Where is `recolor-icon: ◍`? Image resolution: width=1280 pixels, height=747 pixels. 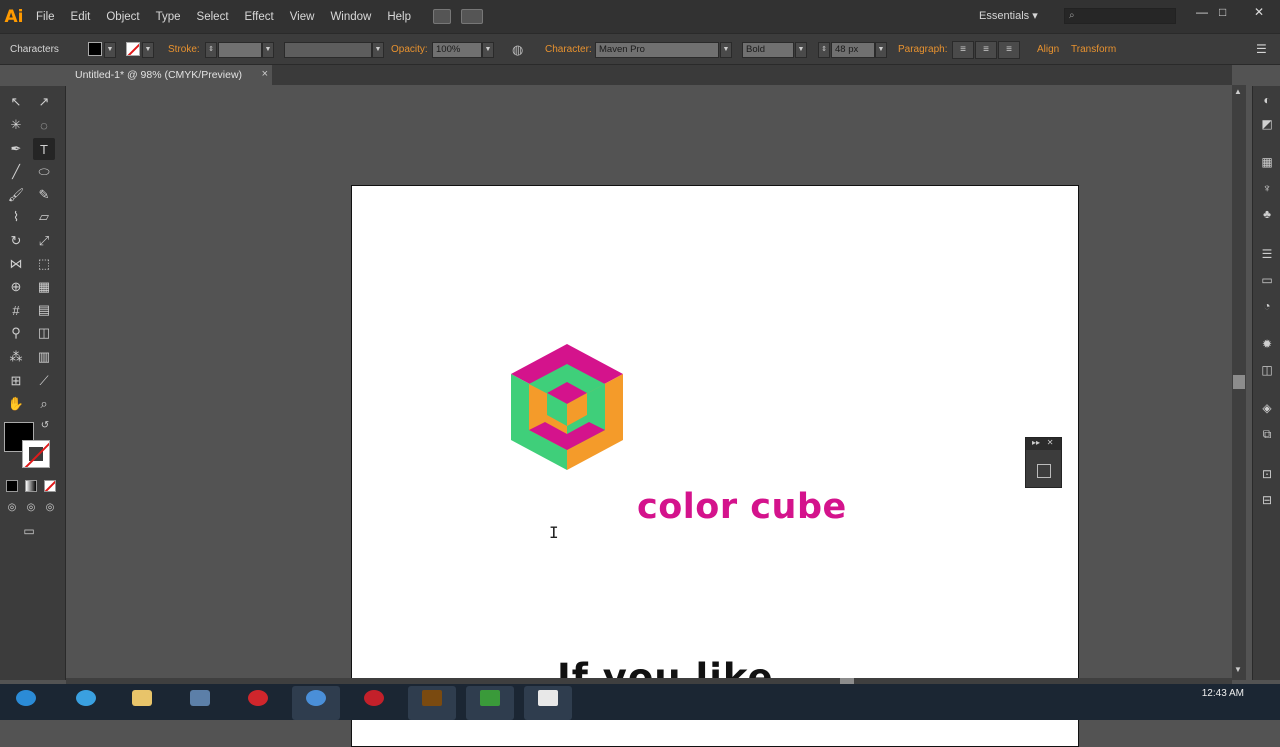 recolor-icon: ◍ is located at coordinates (517, 50).